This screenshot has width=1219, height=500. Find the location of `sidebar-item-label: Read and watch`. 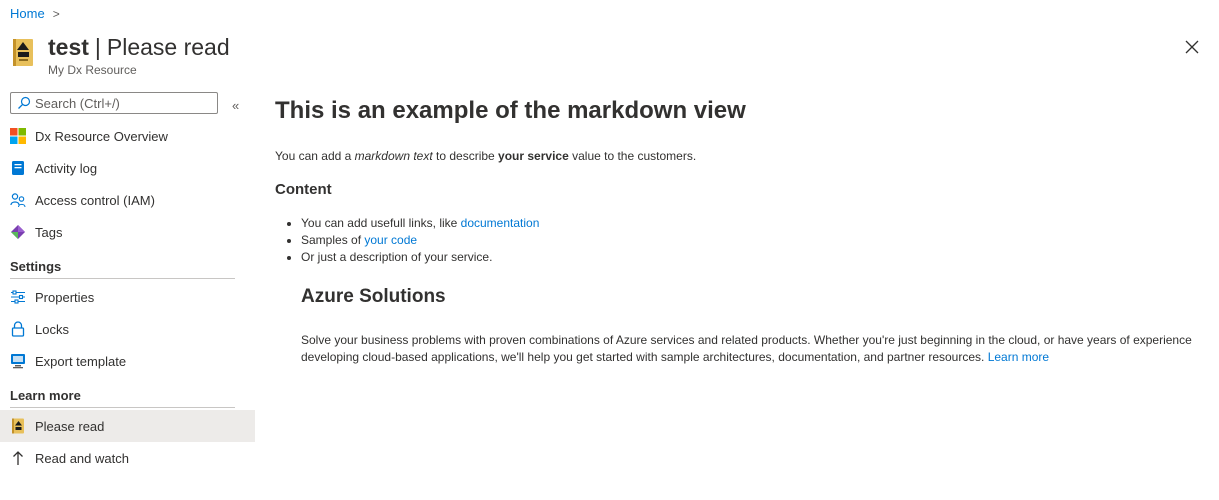

sidebar-item-label: Read and watch is located at coordinates (82, 458).